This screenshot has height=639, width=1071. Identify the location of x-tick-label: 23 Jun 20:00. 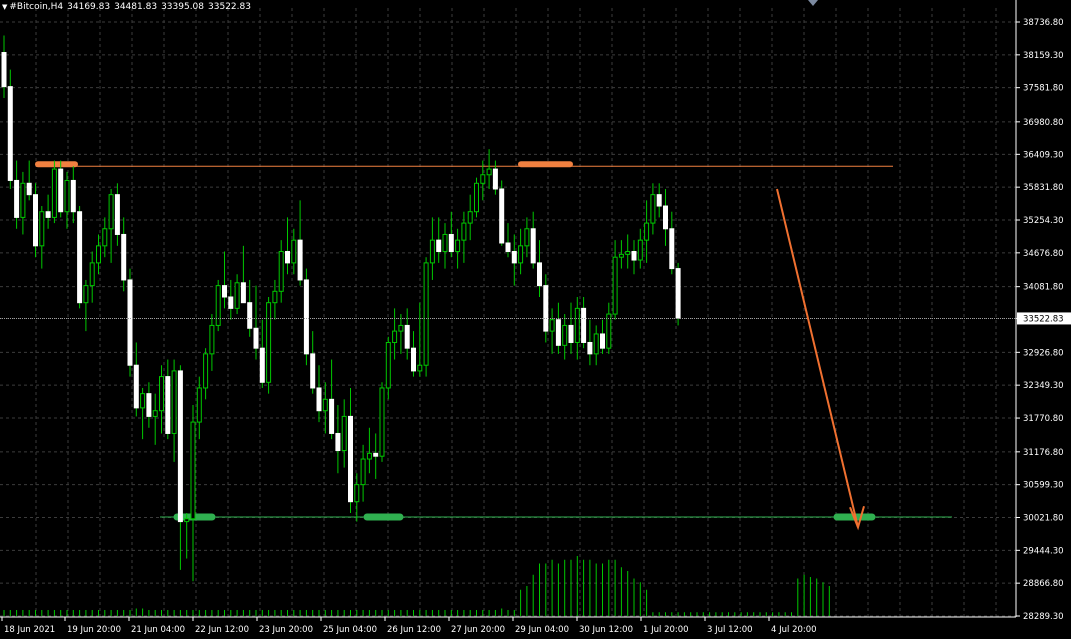
(286, 630).